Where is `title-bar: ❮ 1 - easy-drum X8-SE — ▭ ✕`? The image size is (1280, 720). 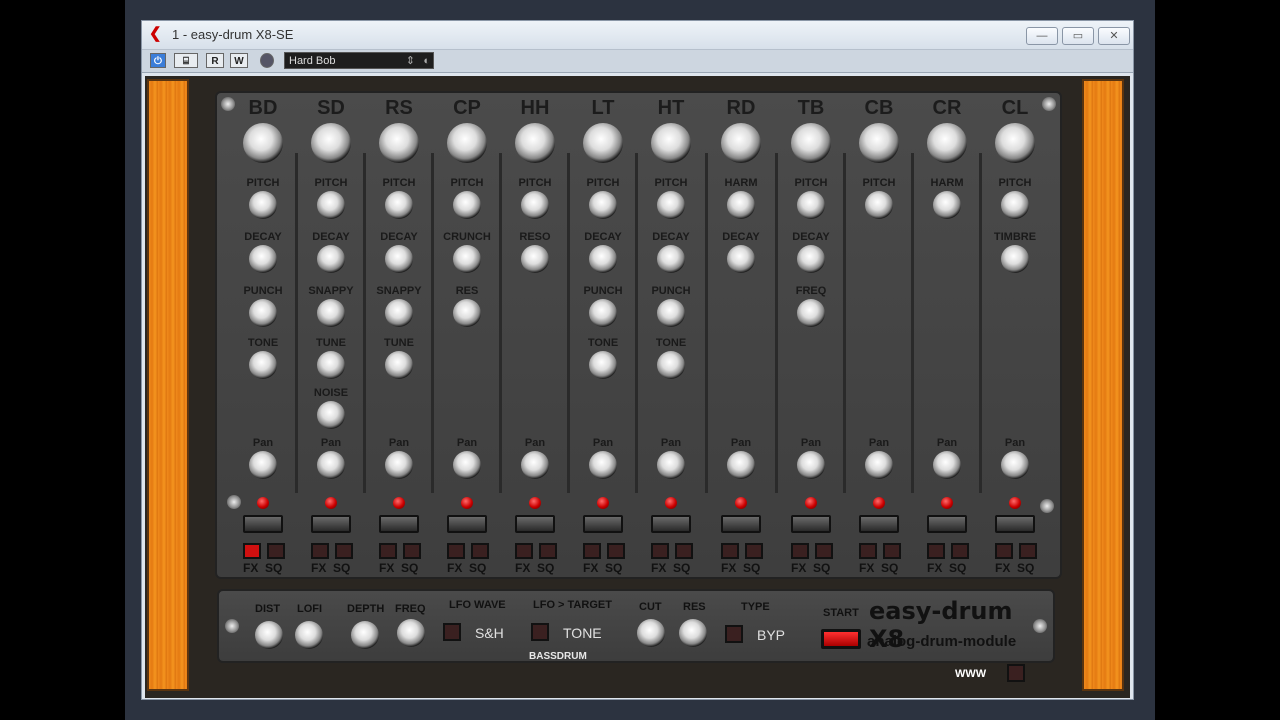 title-bar: ❮ 1 - easy-drum X8-SE — ▭ ✕ is located at coordinates (637, 35).